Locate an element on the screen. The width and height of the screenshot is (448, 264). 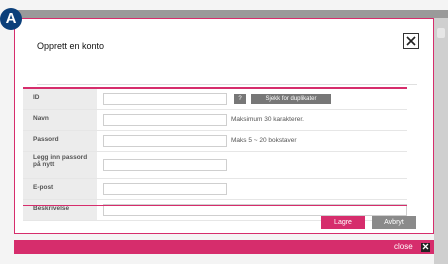
password-hint: Maks 5 ~ 20 bokstaver is located at coordinates (264, 140).